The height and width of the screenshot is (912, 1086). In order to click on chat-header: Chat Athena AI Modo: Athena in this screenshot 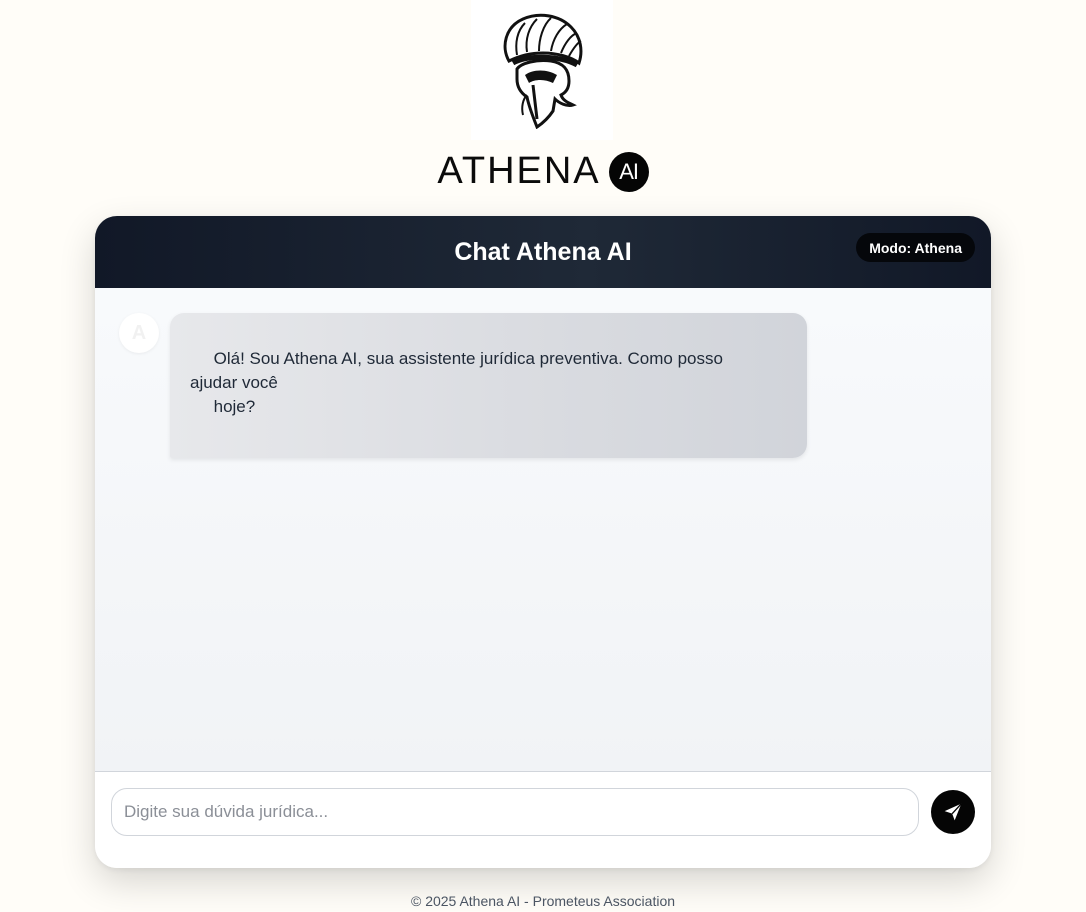, I will do `click(543, 252)`.